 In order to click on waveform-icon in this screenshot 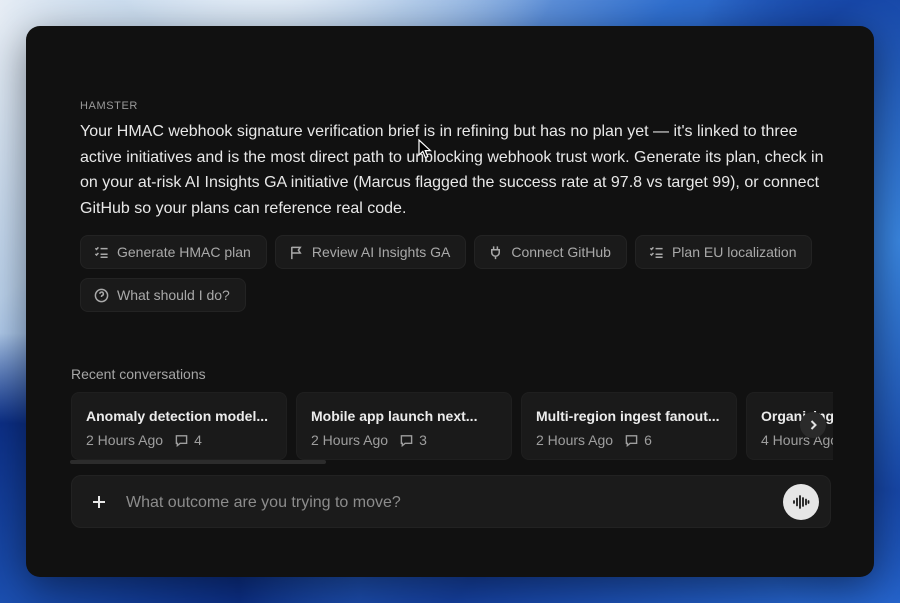, I will do `click(801, 502)`.